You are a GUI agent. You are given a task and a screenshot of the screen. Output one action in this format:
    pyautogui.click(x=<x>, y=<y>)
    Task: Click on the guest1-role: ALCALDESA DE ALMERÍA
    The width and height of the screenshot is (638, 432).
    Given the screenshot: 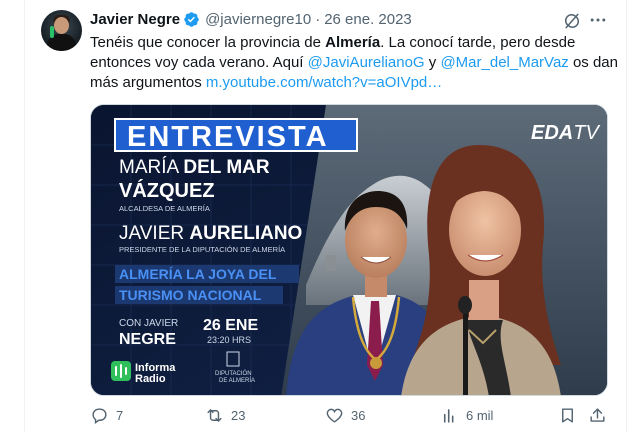 What is the action you would take?
    pyautogui.click(x=164, y=208)
    